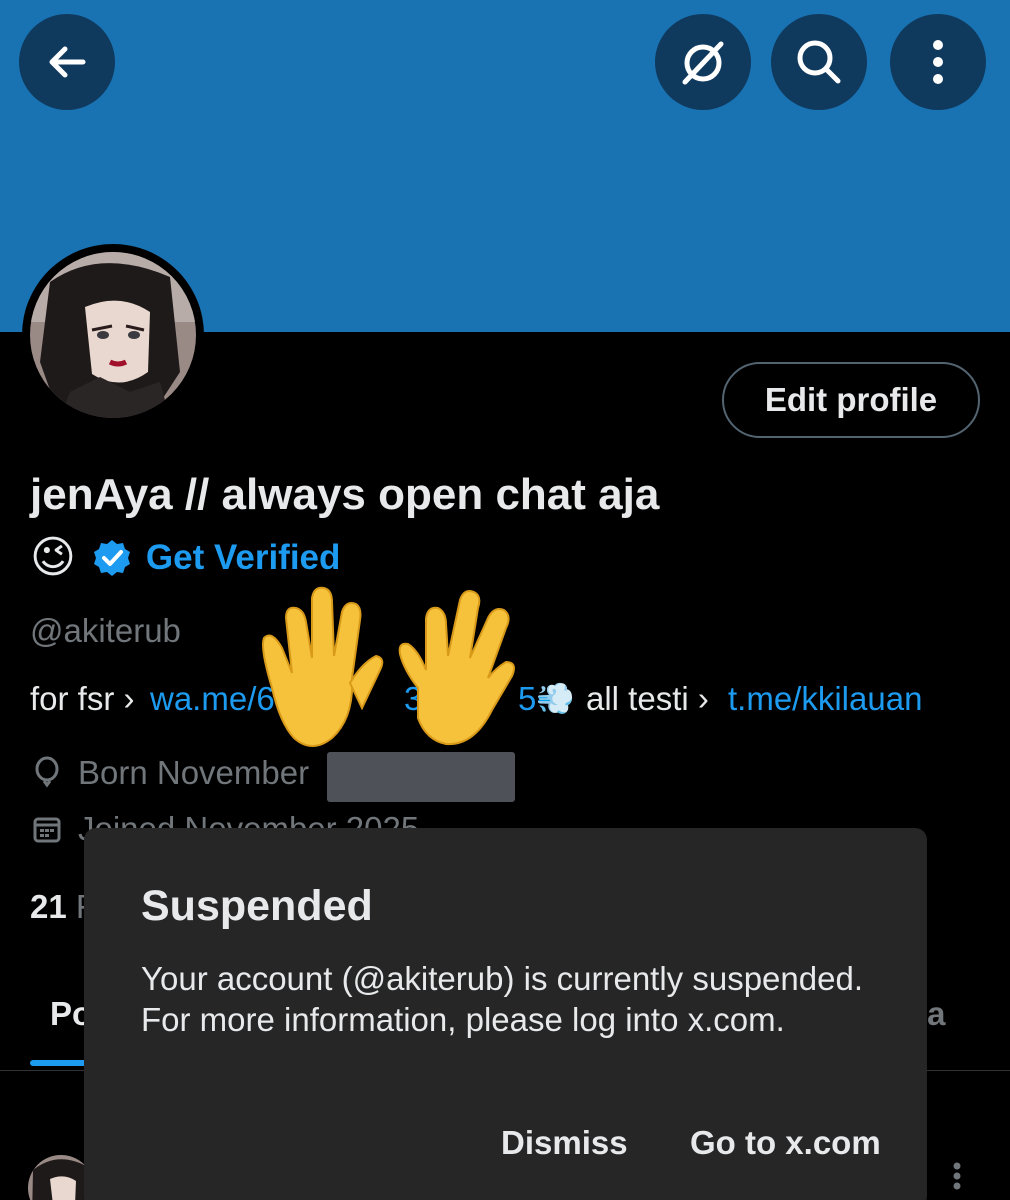 This screenshot has height=1200, width=1010. Describe the element at coordinates (53, 557) in the screenshot. I see `wink-emoji: 😉` at that location.